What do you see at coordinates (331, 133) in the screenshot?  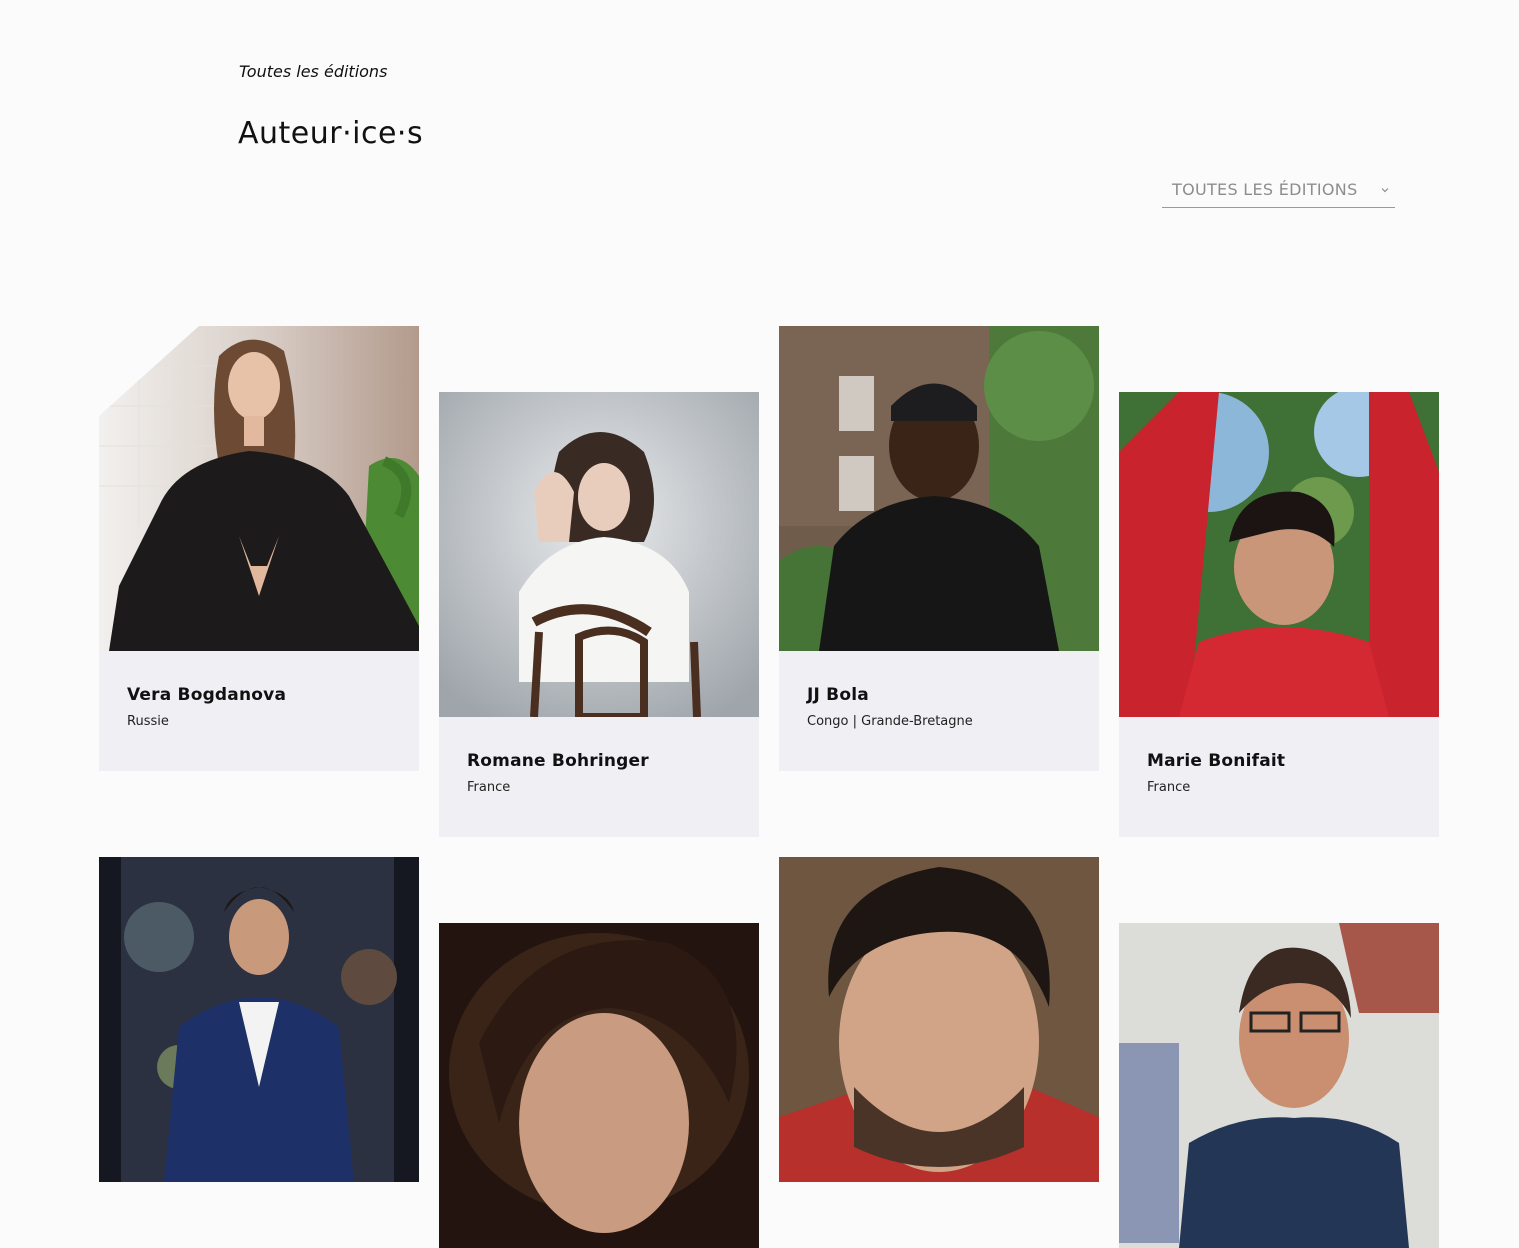 I see `page-title: Auteur·ice·s` at bounding box center [331, 133].